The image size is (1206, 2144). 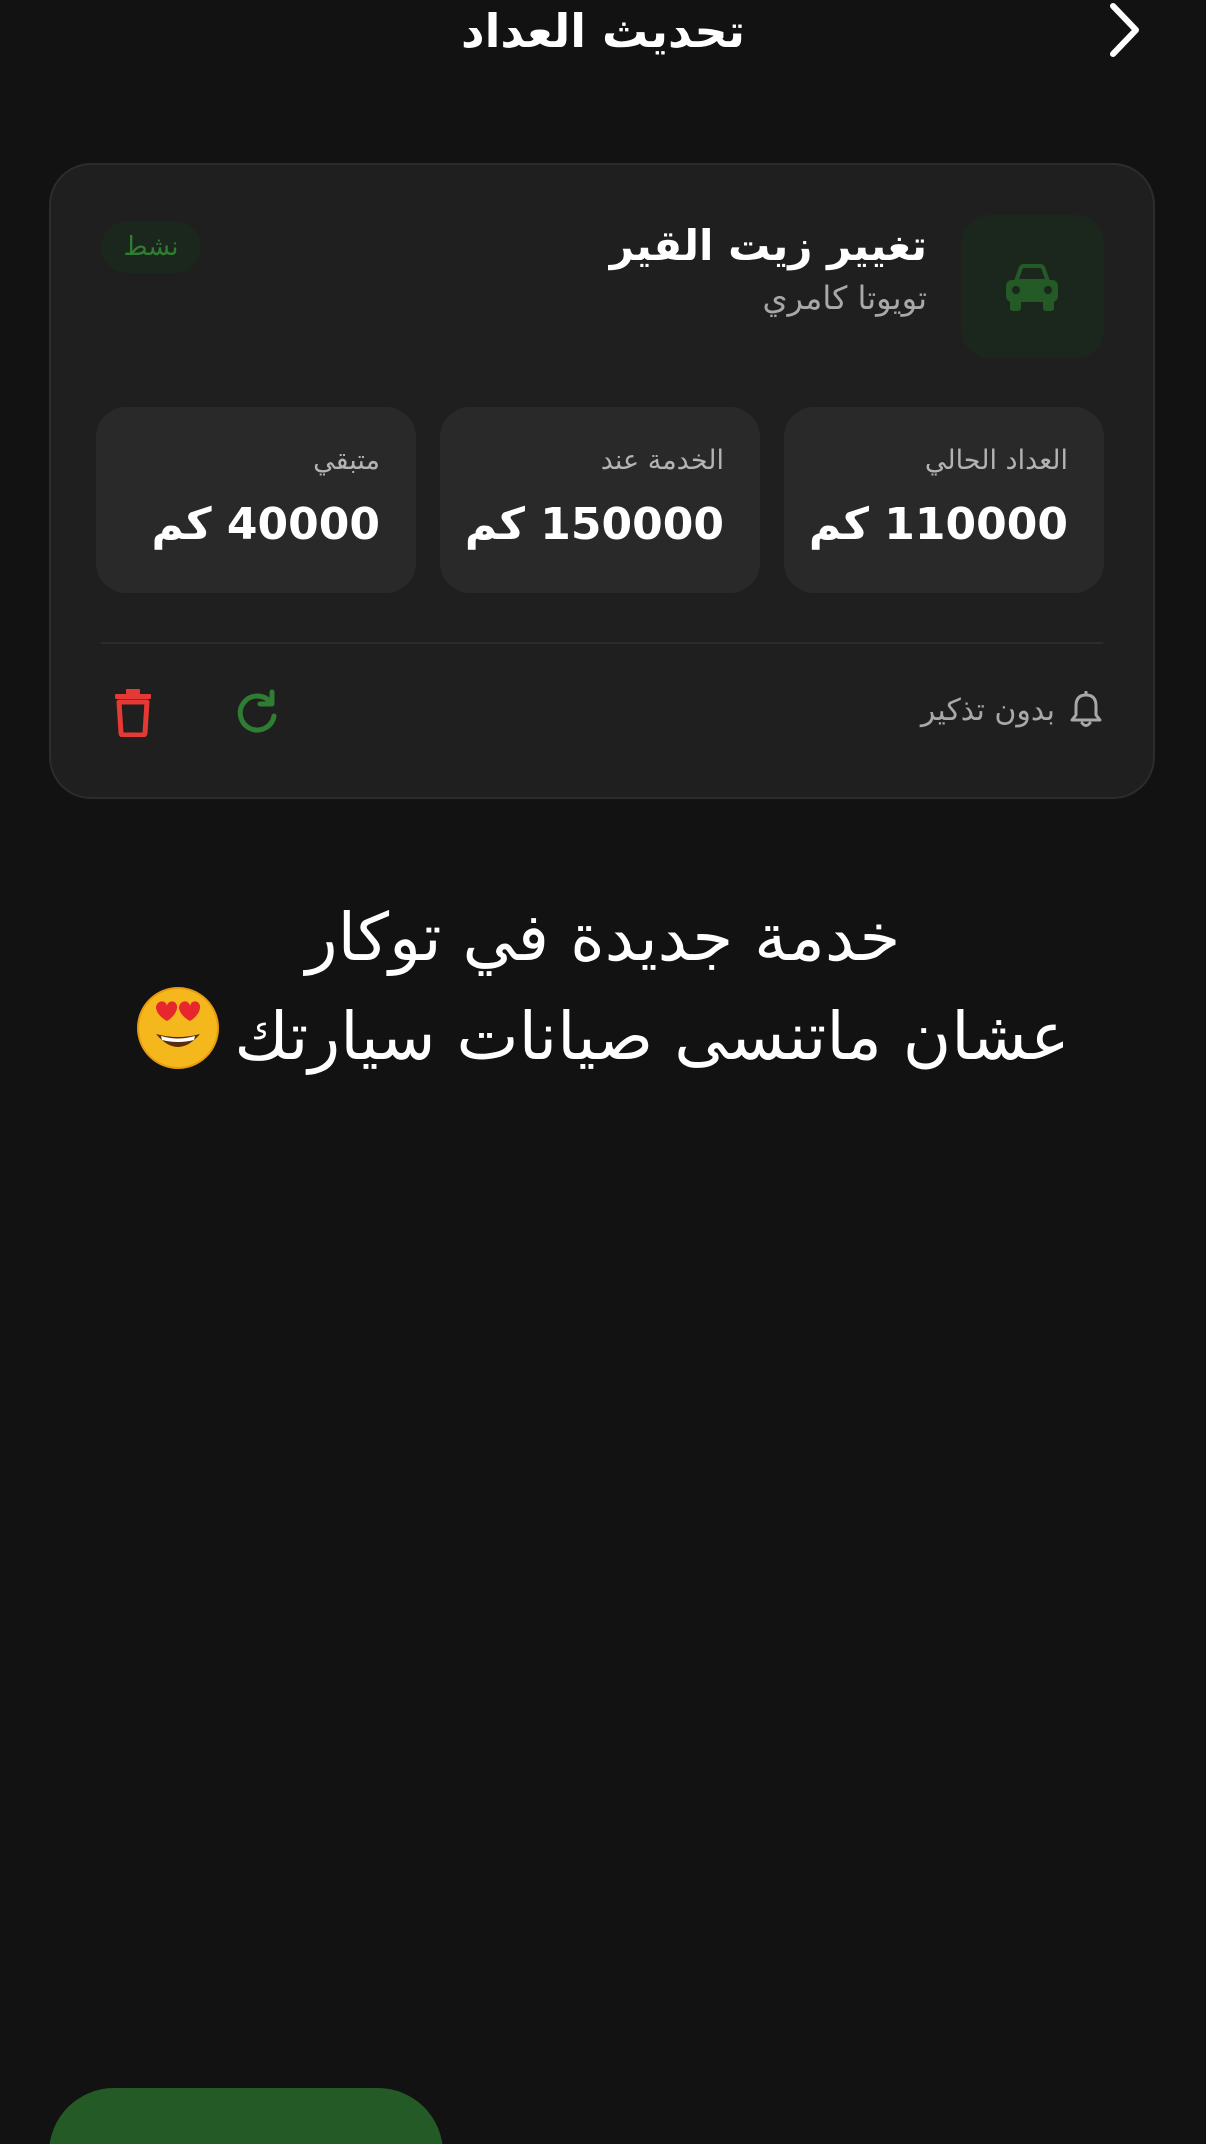 What do you see at coordinates (652, 1037) in the screenshot?
I see `promo-line-2-text: عشان ماتنسى صيانات سيارتك` at bounding box center [652, 1037].